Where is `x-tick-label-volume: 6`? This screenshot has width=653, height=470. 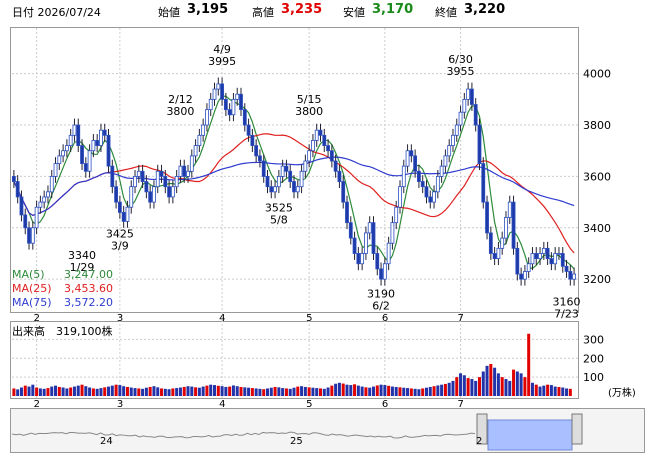 x-tick-label-volume: 6 is located at coordinates (385, 404).